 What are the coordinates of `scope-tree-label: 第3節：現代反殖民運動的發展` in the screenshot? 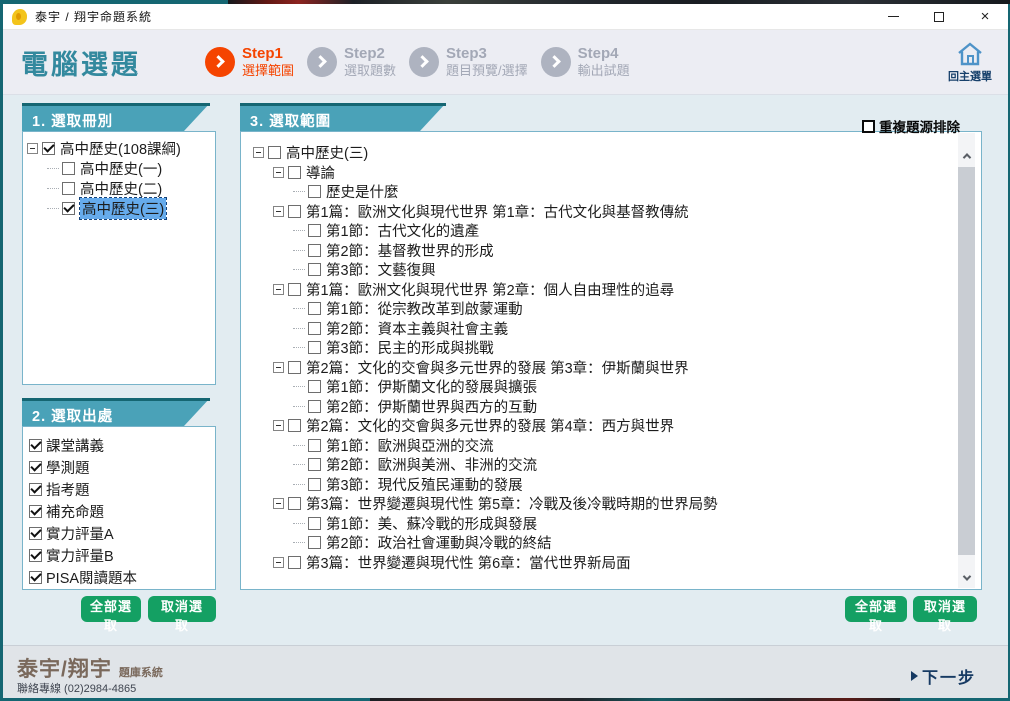 It's located at (424, 484).